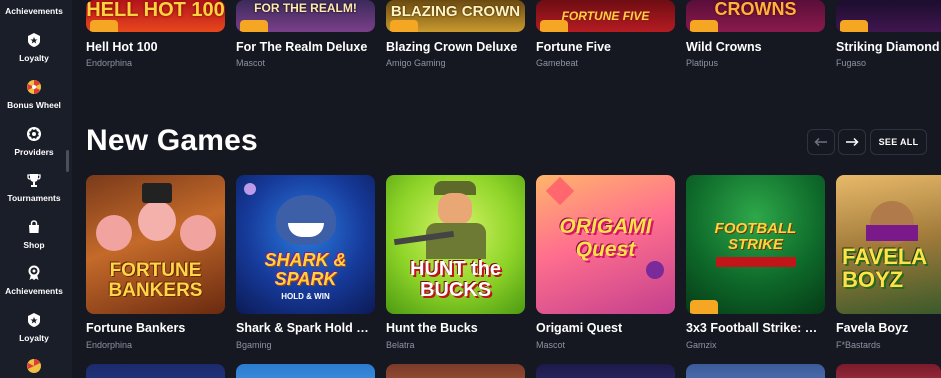 The image size is (941, 378). I want to click on bubble-decoration, so click(250, 189).